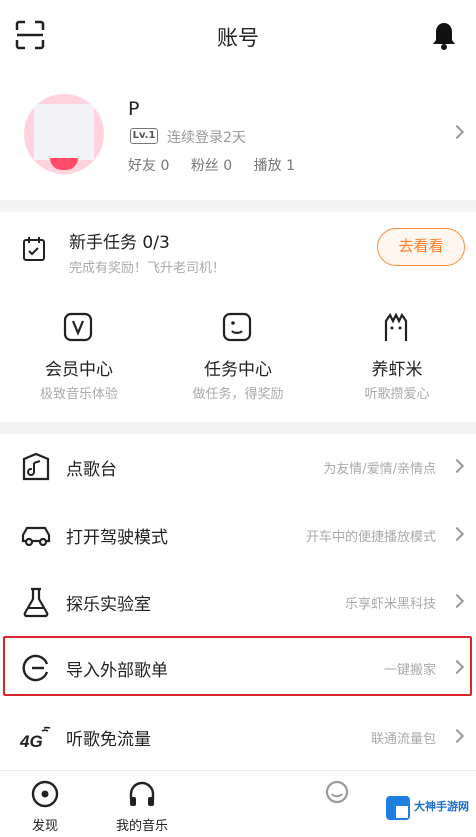 The width and height of the screenshot is (476, 837). I want to click on row-lab: 探乐实验室 乐享虾米黑科技, so click(238, 602).